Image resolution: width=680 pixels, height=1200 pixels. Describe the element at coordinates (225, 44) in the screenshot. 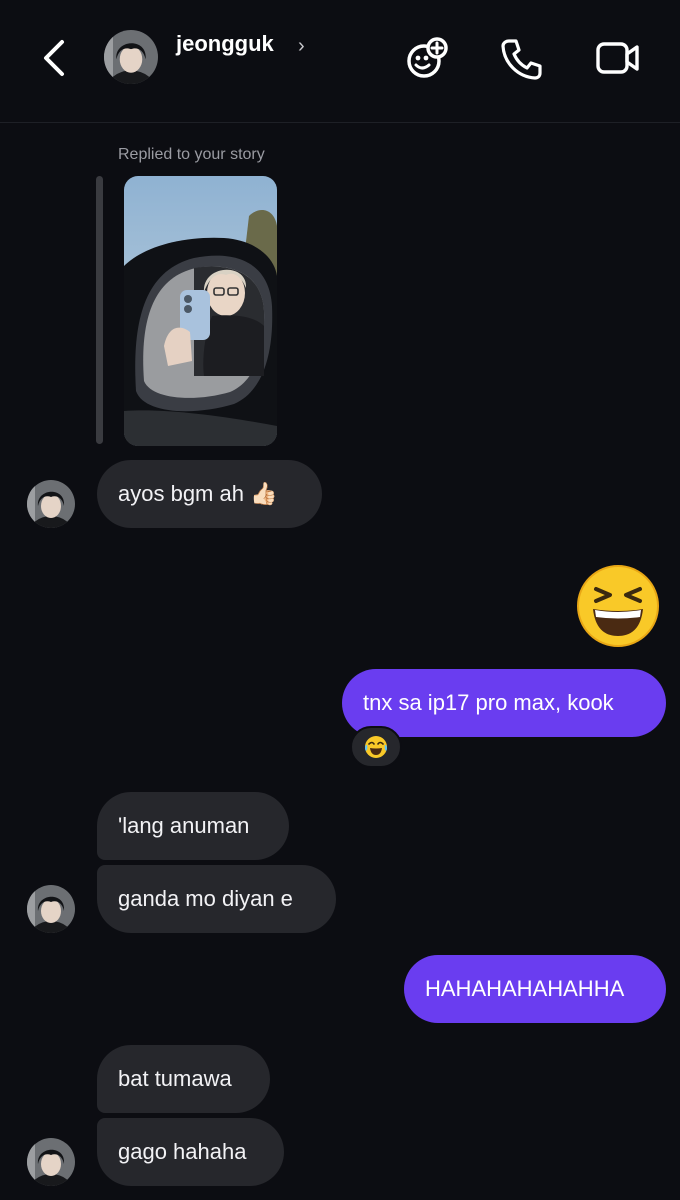

I see `contact-name: jeongguk` at that location.